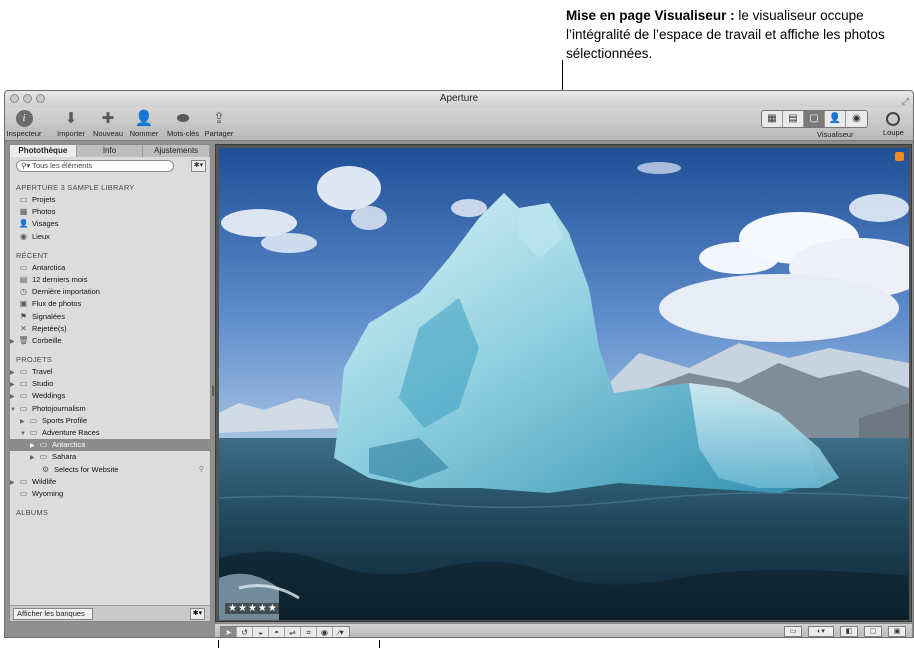  Describe the element at coordinates (261, 632) in the screenshot. I see `lift-tool-icon: ◒` at that location.